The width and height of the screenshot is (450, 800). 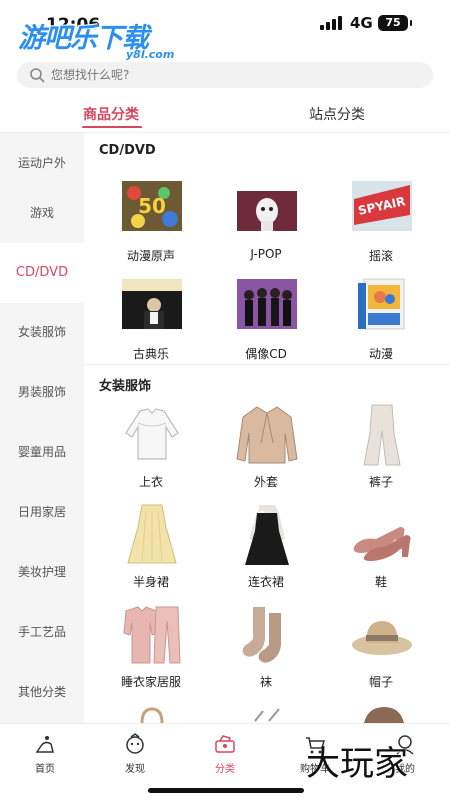 I want to click on category-item-socks: 袜, so click(x=266, y=655).